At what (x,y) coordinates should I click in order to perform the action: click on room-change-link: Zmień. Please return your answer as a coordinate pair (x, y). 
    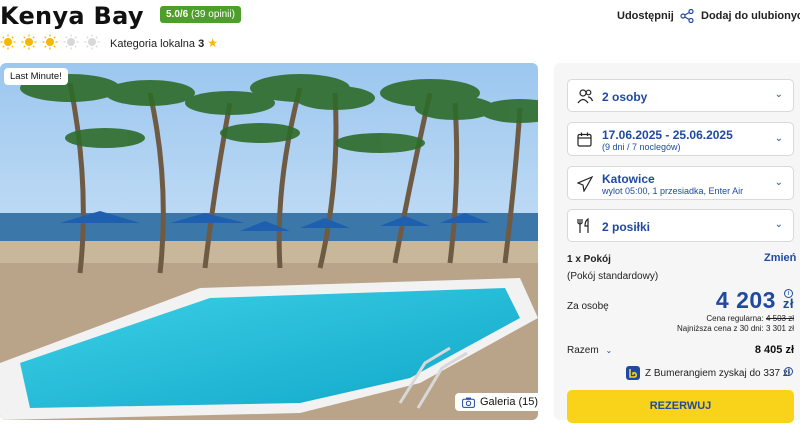
    Looking at the image, I should click on (780, 258).